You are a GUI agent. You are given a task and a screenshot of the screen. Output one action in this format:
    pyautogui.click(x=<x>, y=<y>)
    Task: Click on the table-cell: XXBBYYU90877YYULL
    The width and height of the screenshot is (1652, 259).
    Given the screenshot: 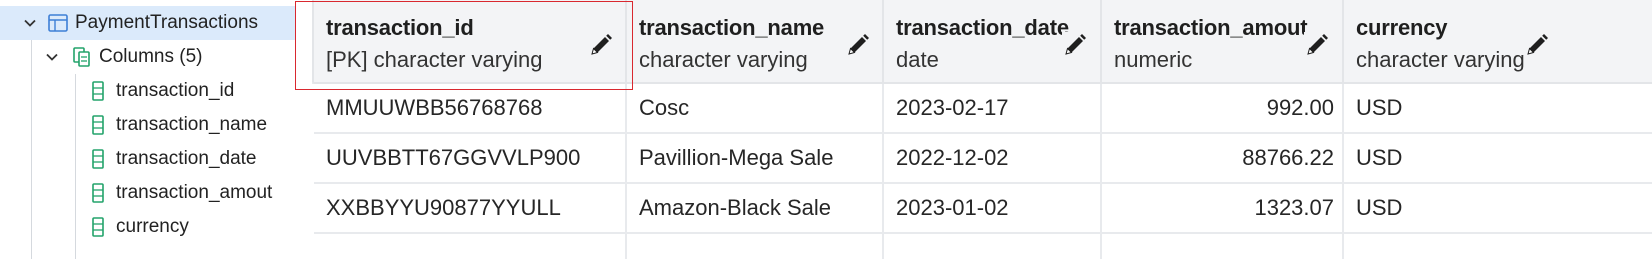 What is the action you would take?
    pyautogui.click(x=470, y=209)
    